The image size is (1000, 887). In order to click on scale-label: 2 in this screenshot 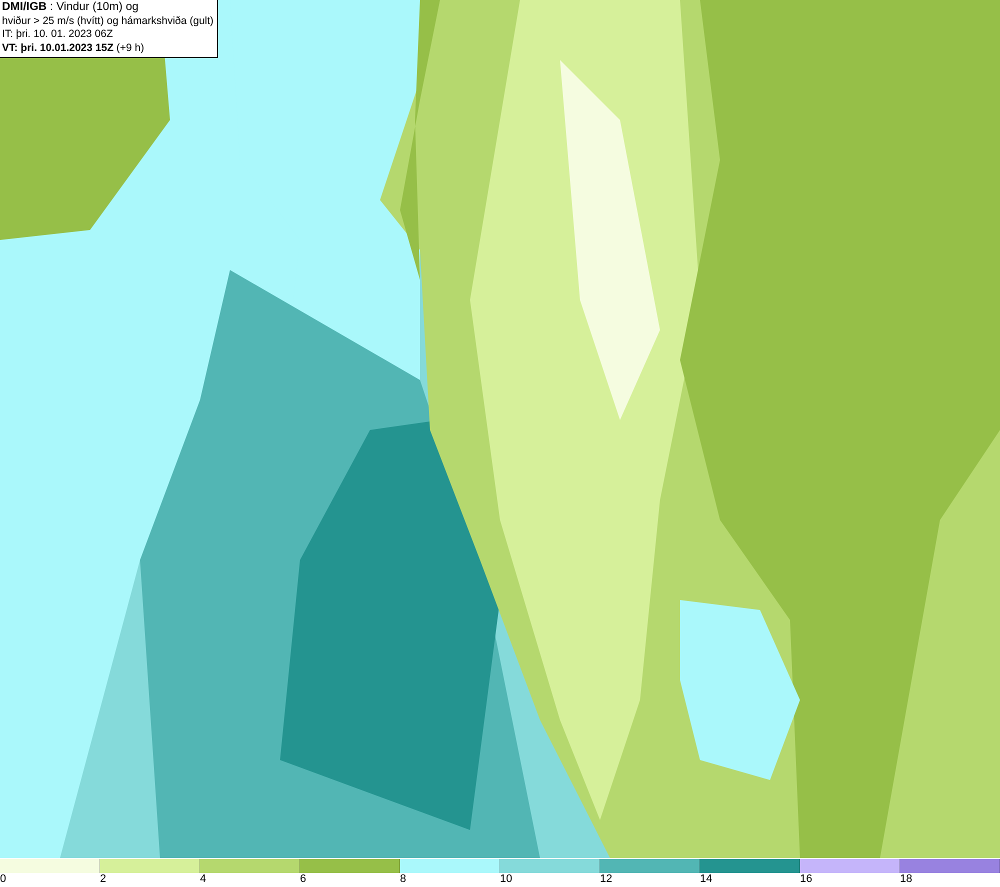, I will do `click(103, 879)`.